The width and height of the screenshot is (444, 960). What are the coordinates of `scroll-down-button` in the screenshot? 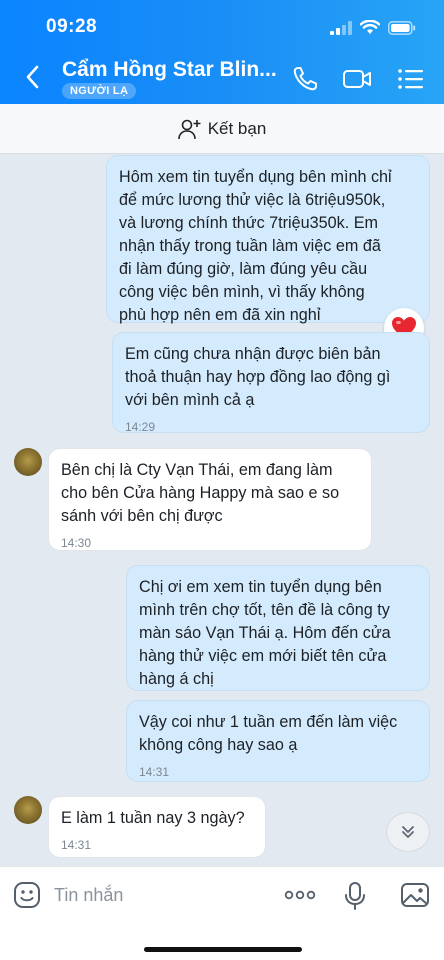 It's located at (408, 832).